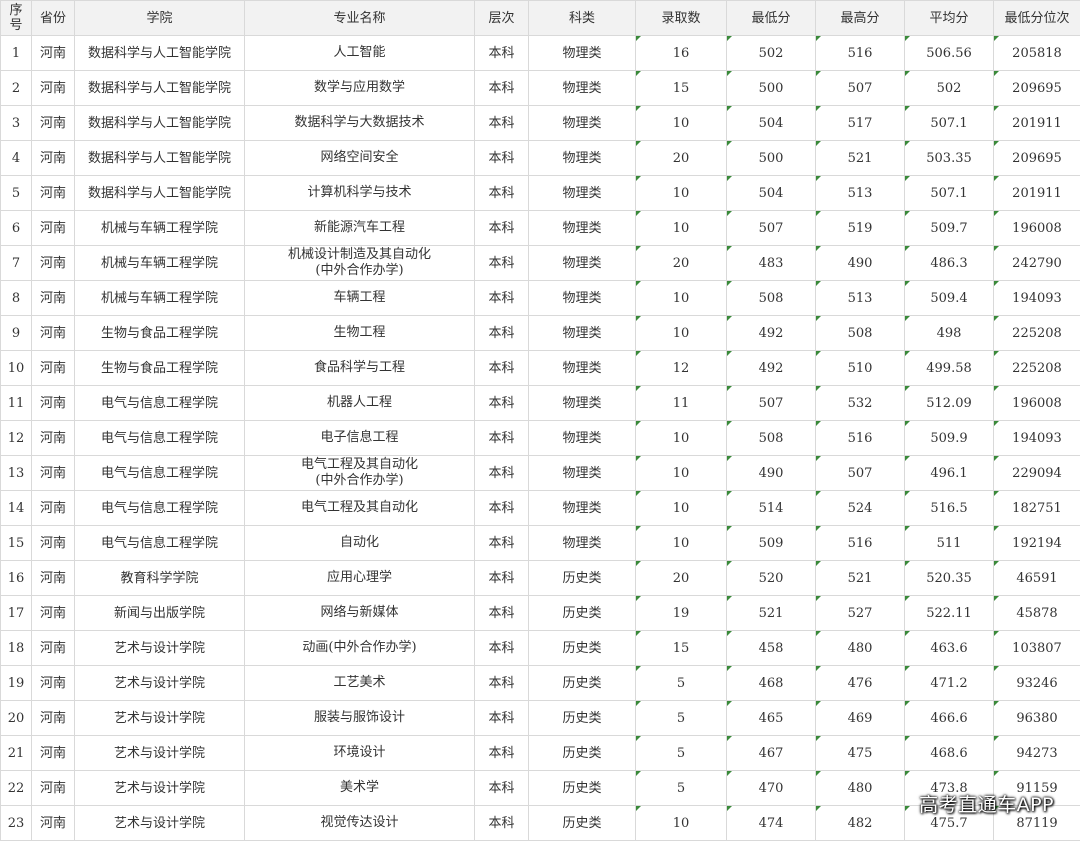  Describe the element at coordinates (16, 823) in the screenshot. I see `cell-seq: 23` at that location.